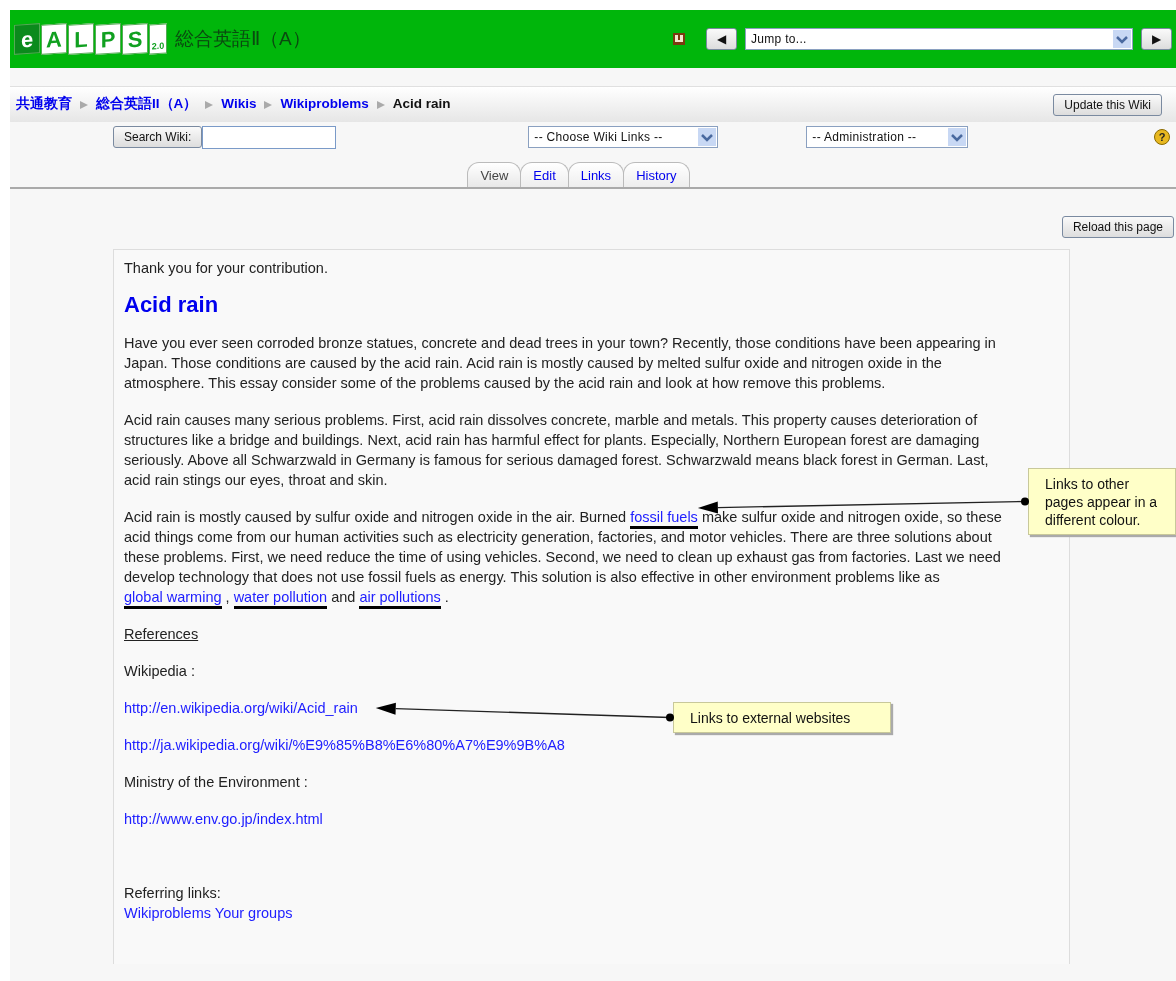  Describe the element at coordinates (44, 104) in the screenshot. I see `breadcrumb-link: 共通教育` at that location.